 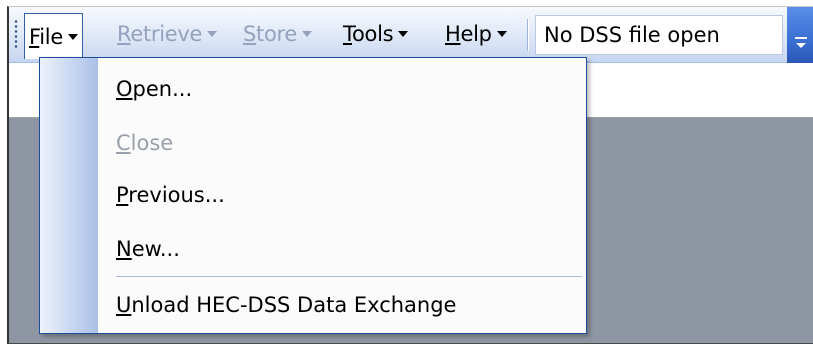 What do you see at coordinates (277, 34) in the screenshot?
I see `menu-store: Store` at bounding box center [277, 34].